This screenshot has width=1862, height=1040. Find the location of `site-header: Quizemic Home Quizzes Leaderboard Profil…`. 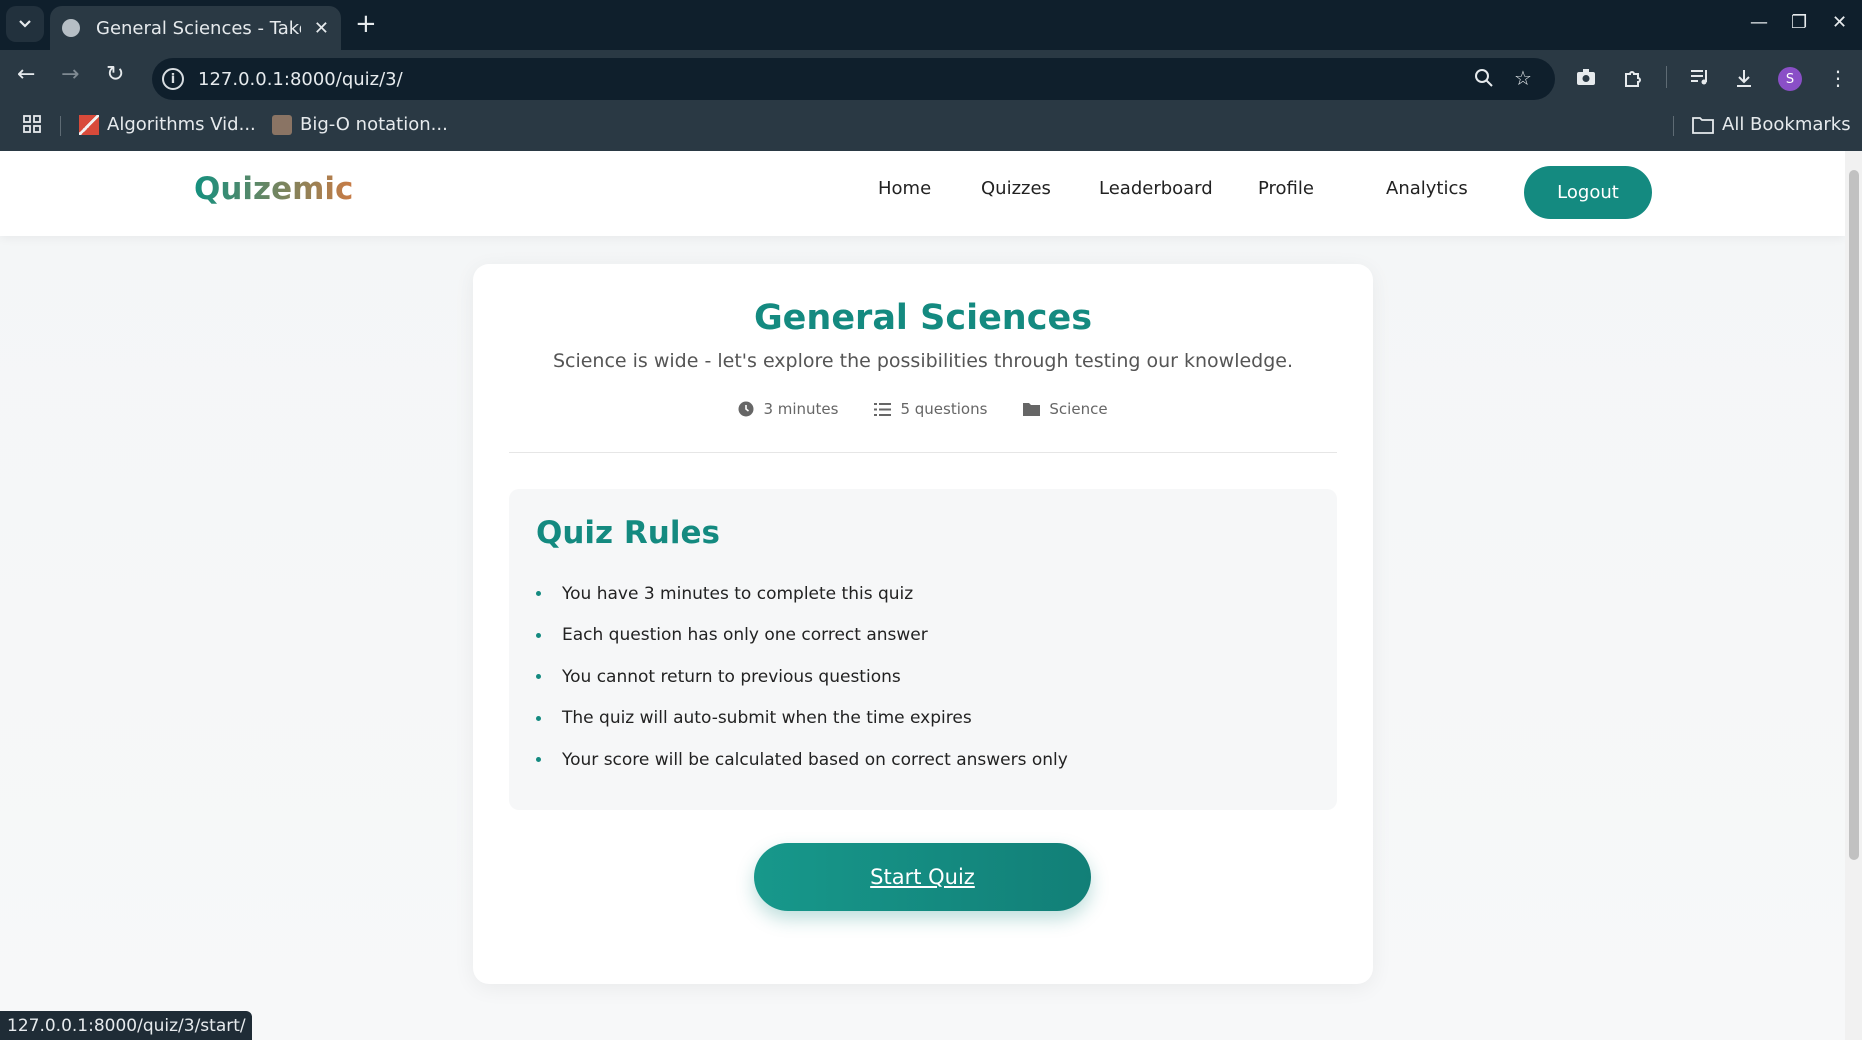

site-header: Quizemic Home Quizzes Leaderboard Profil… is located at coordinates (922, 193).